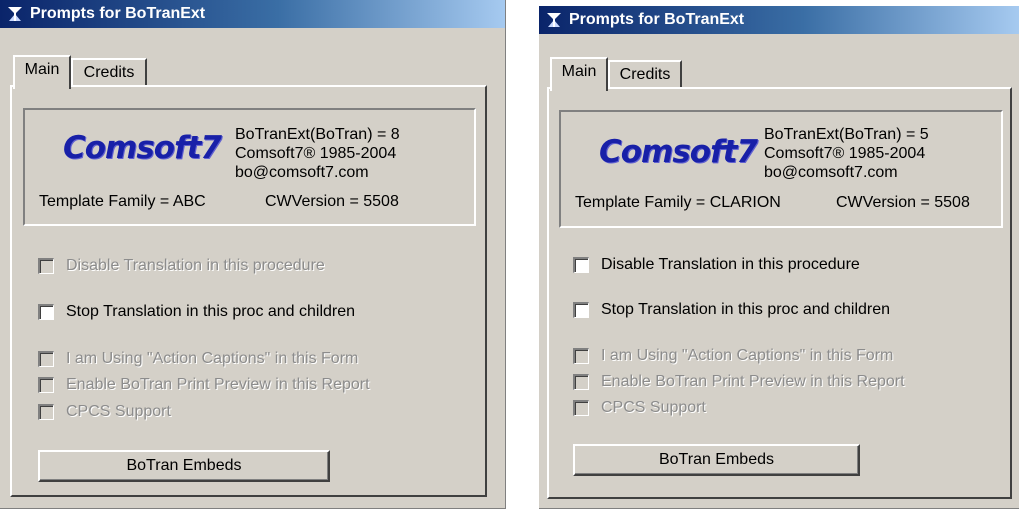  I want to click on version-info-line1: BoTranExt(BoTran) = 8, so click(317, 134).